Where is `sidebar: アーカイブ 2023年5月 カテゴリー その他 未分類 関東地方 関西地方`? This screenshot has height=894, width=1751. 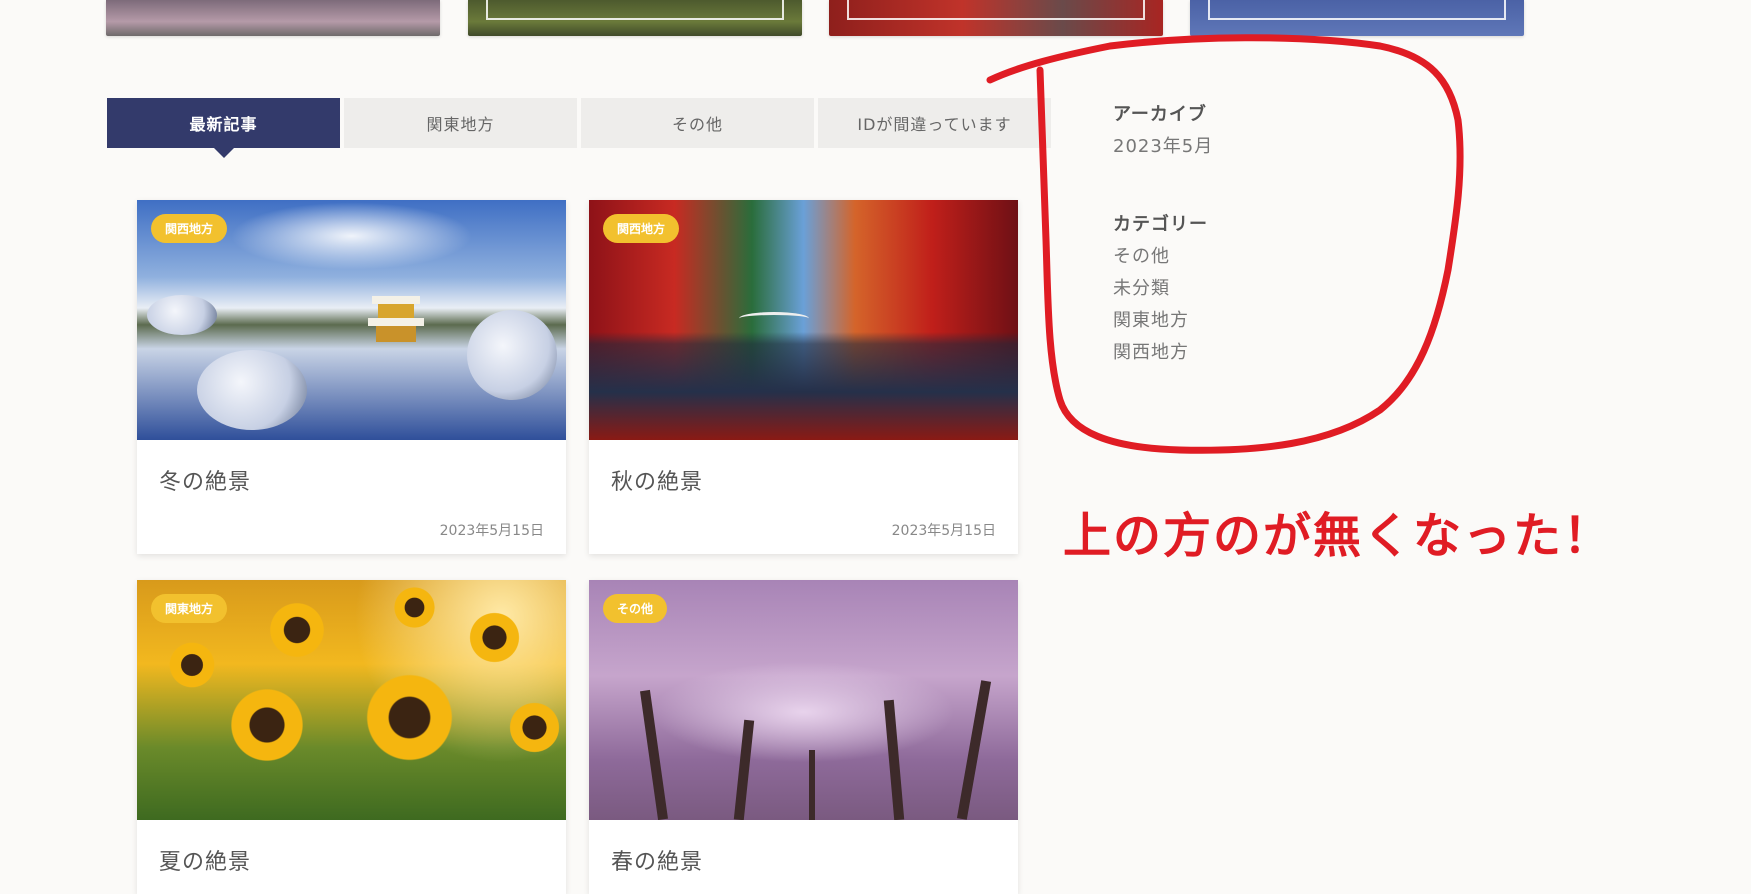 sidebar: アーカイブ 2023年5月 カテゴリー その他 未分類 関東地方 関西地方 is located at coordinates (1163, 258).